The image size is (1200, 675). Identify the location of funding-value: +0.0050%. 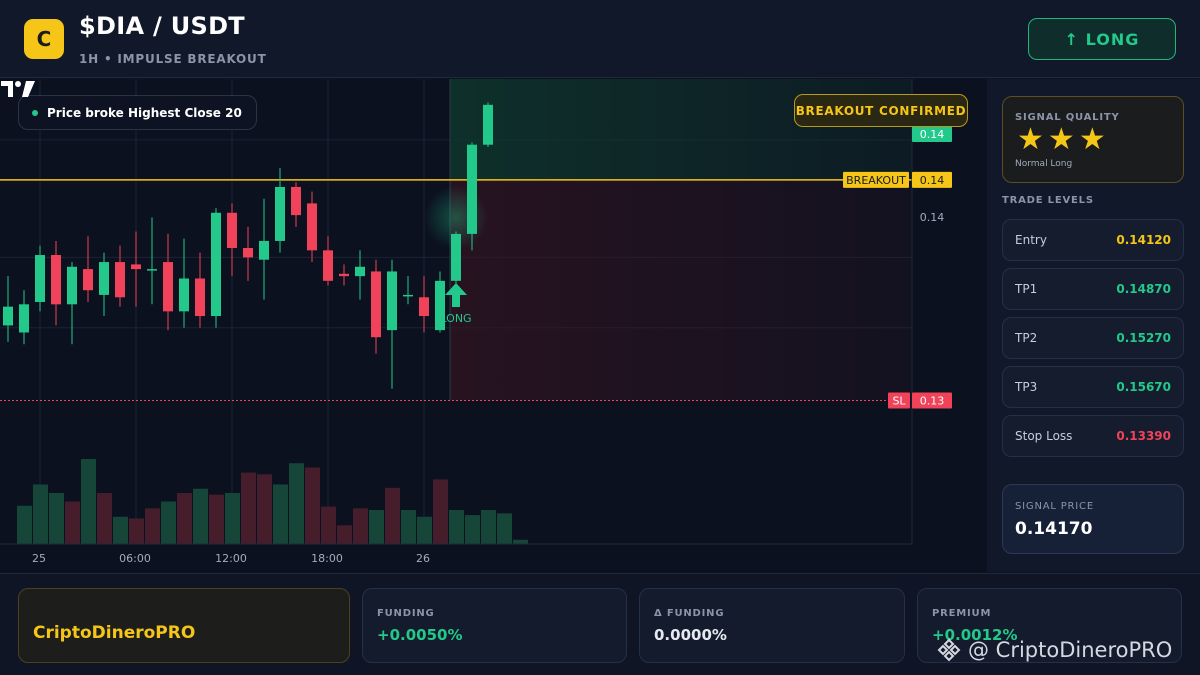
(420, 635).